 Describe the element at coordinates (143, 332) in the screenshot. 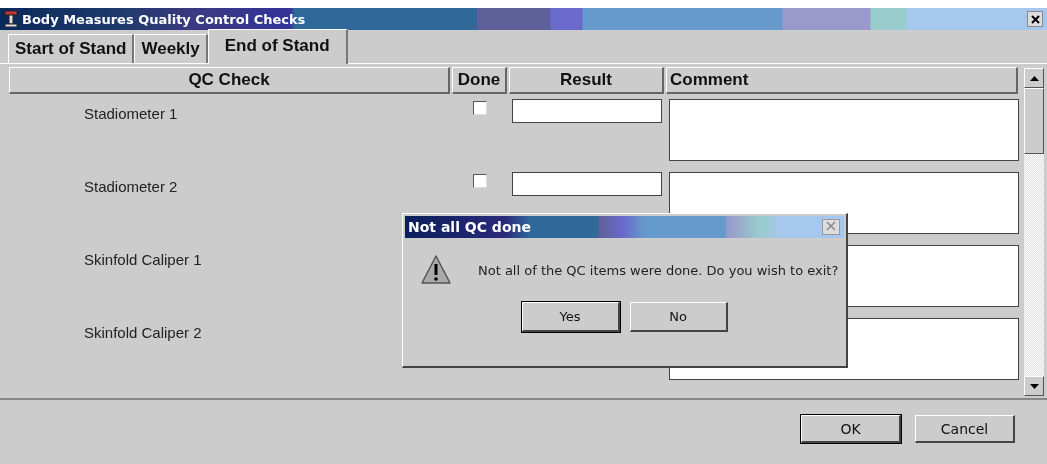

I see `check-name: Skinfold Caliper 2` at that location.